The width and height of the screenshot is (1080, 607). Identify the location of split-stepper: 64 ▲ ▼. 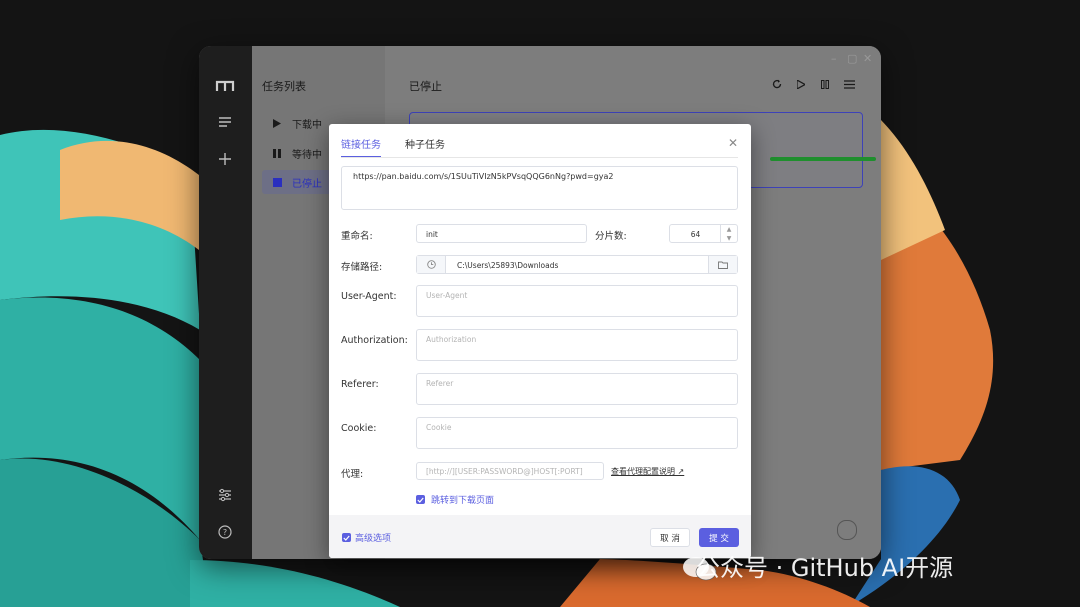
(703, 233).